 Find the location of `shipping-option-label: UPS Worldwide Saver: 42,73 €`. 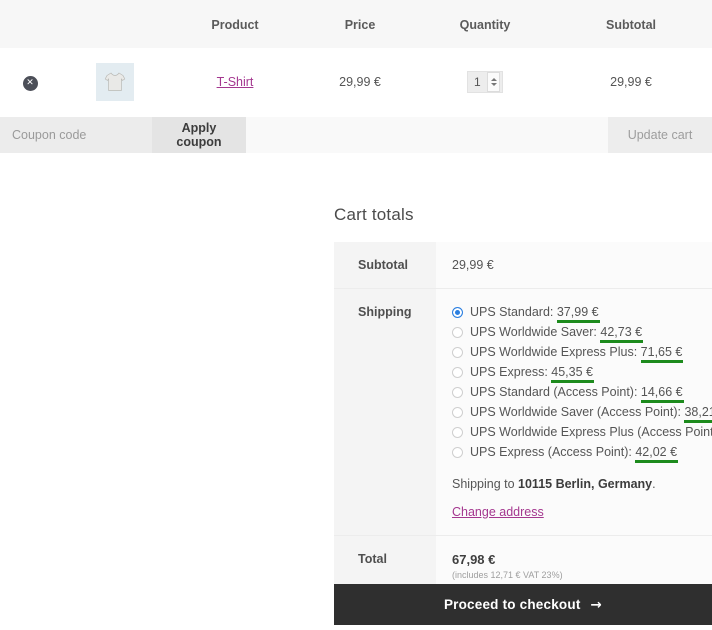

shipping-option-label: UPS Worldwide Saver: 42,73 € is located at coordinates (556, 334).